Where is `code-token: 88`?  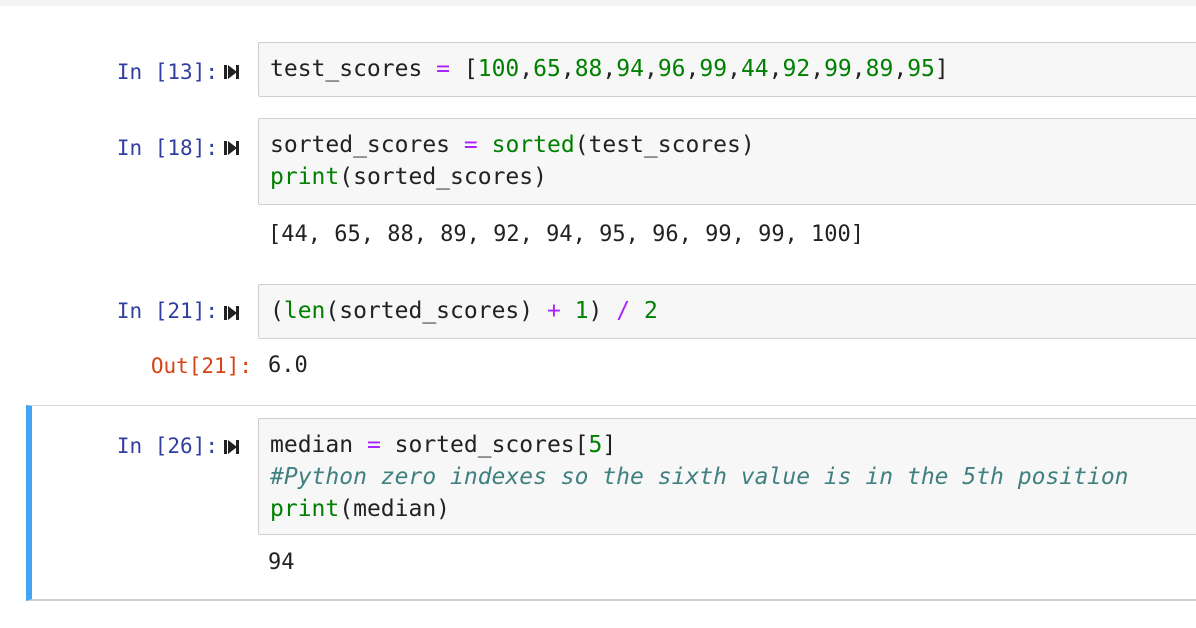
code-token: 88 is located at coordinates (588, 69).